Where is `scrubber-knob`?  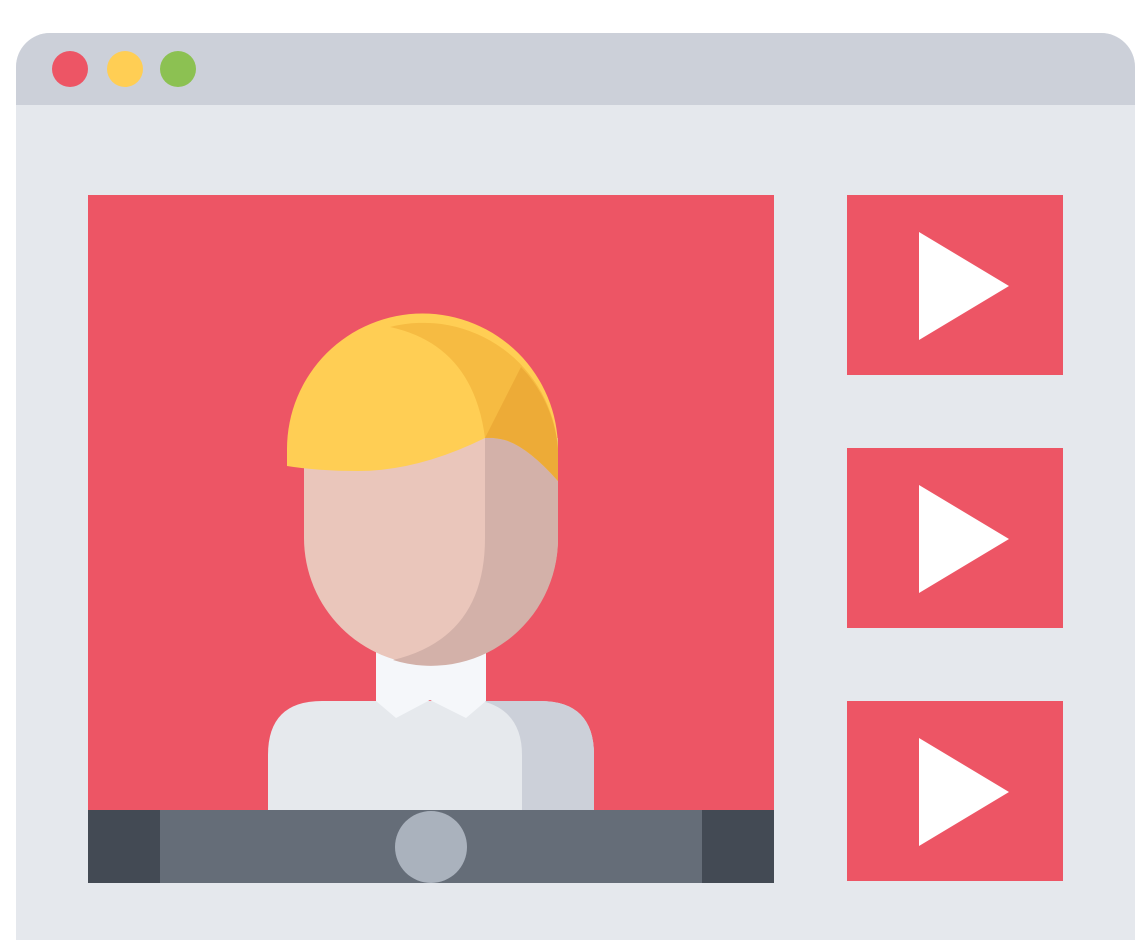 scrubber-knob is located at coordinates (431, 847).